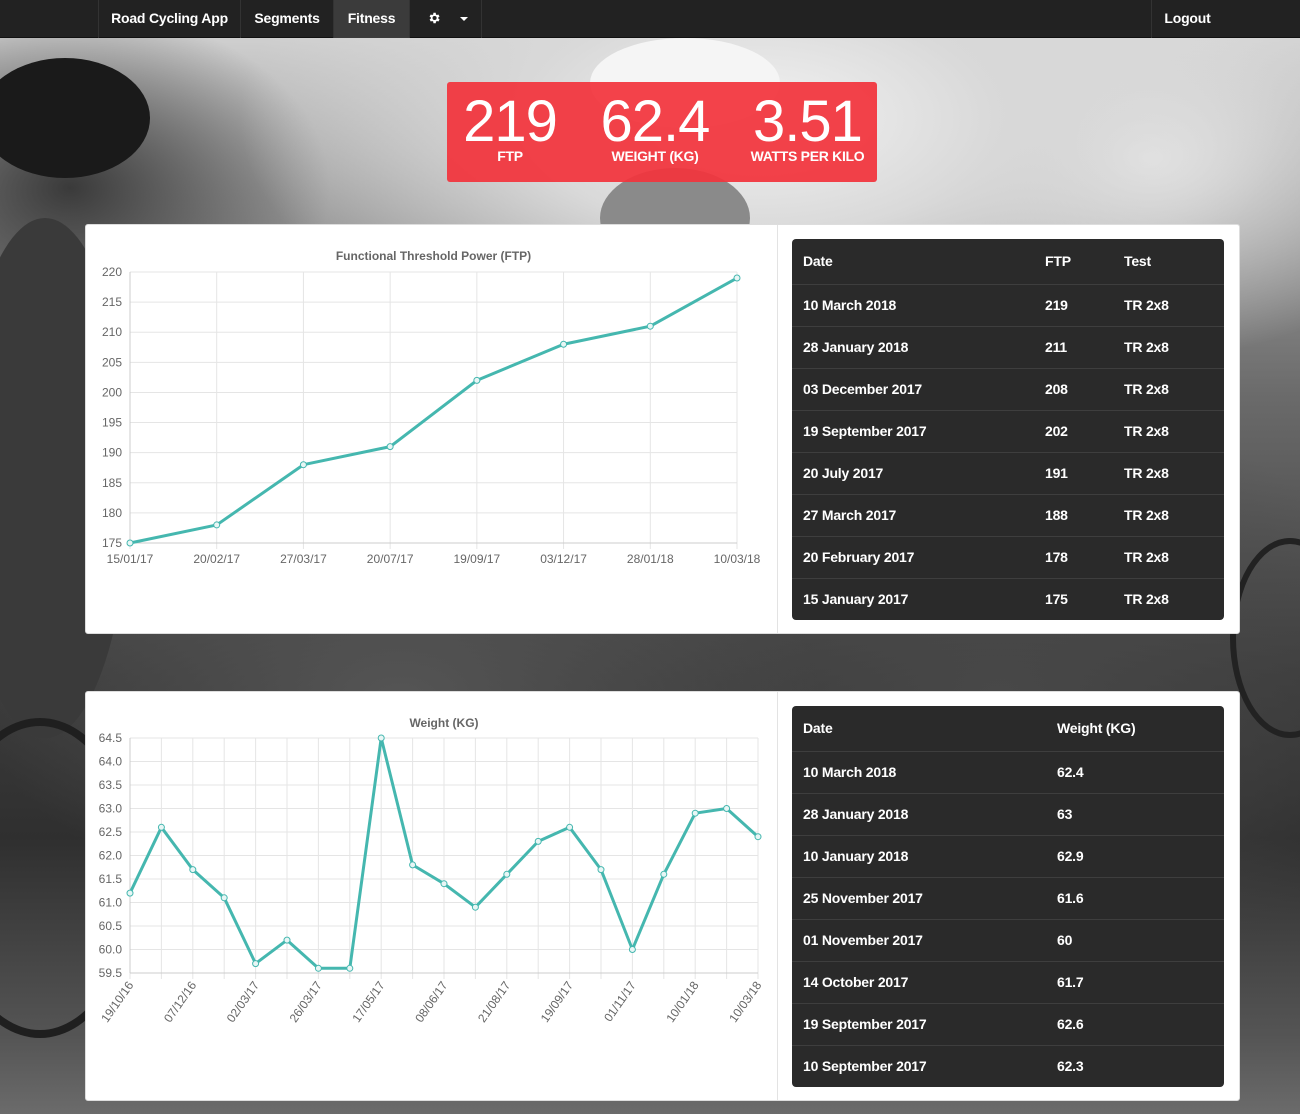  What do you see at coordinates (433, 256) in the screenshot?
I see `chart-title: Functional Threshold Power (FTP)` at bounding box center [433, 256].